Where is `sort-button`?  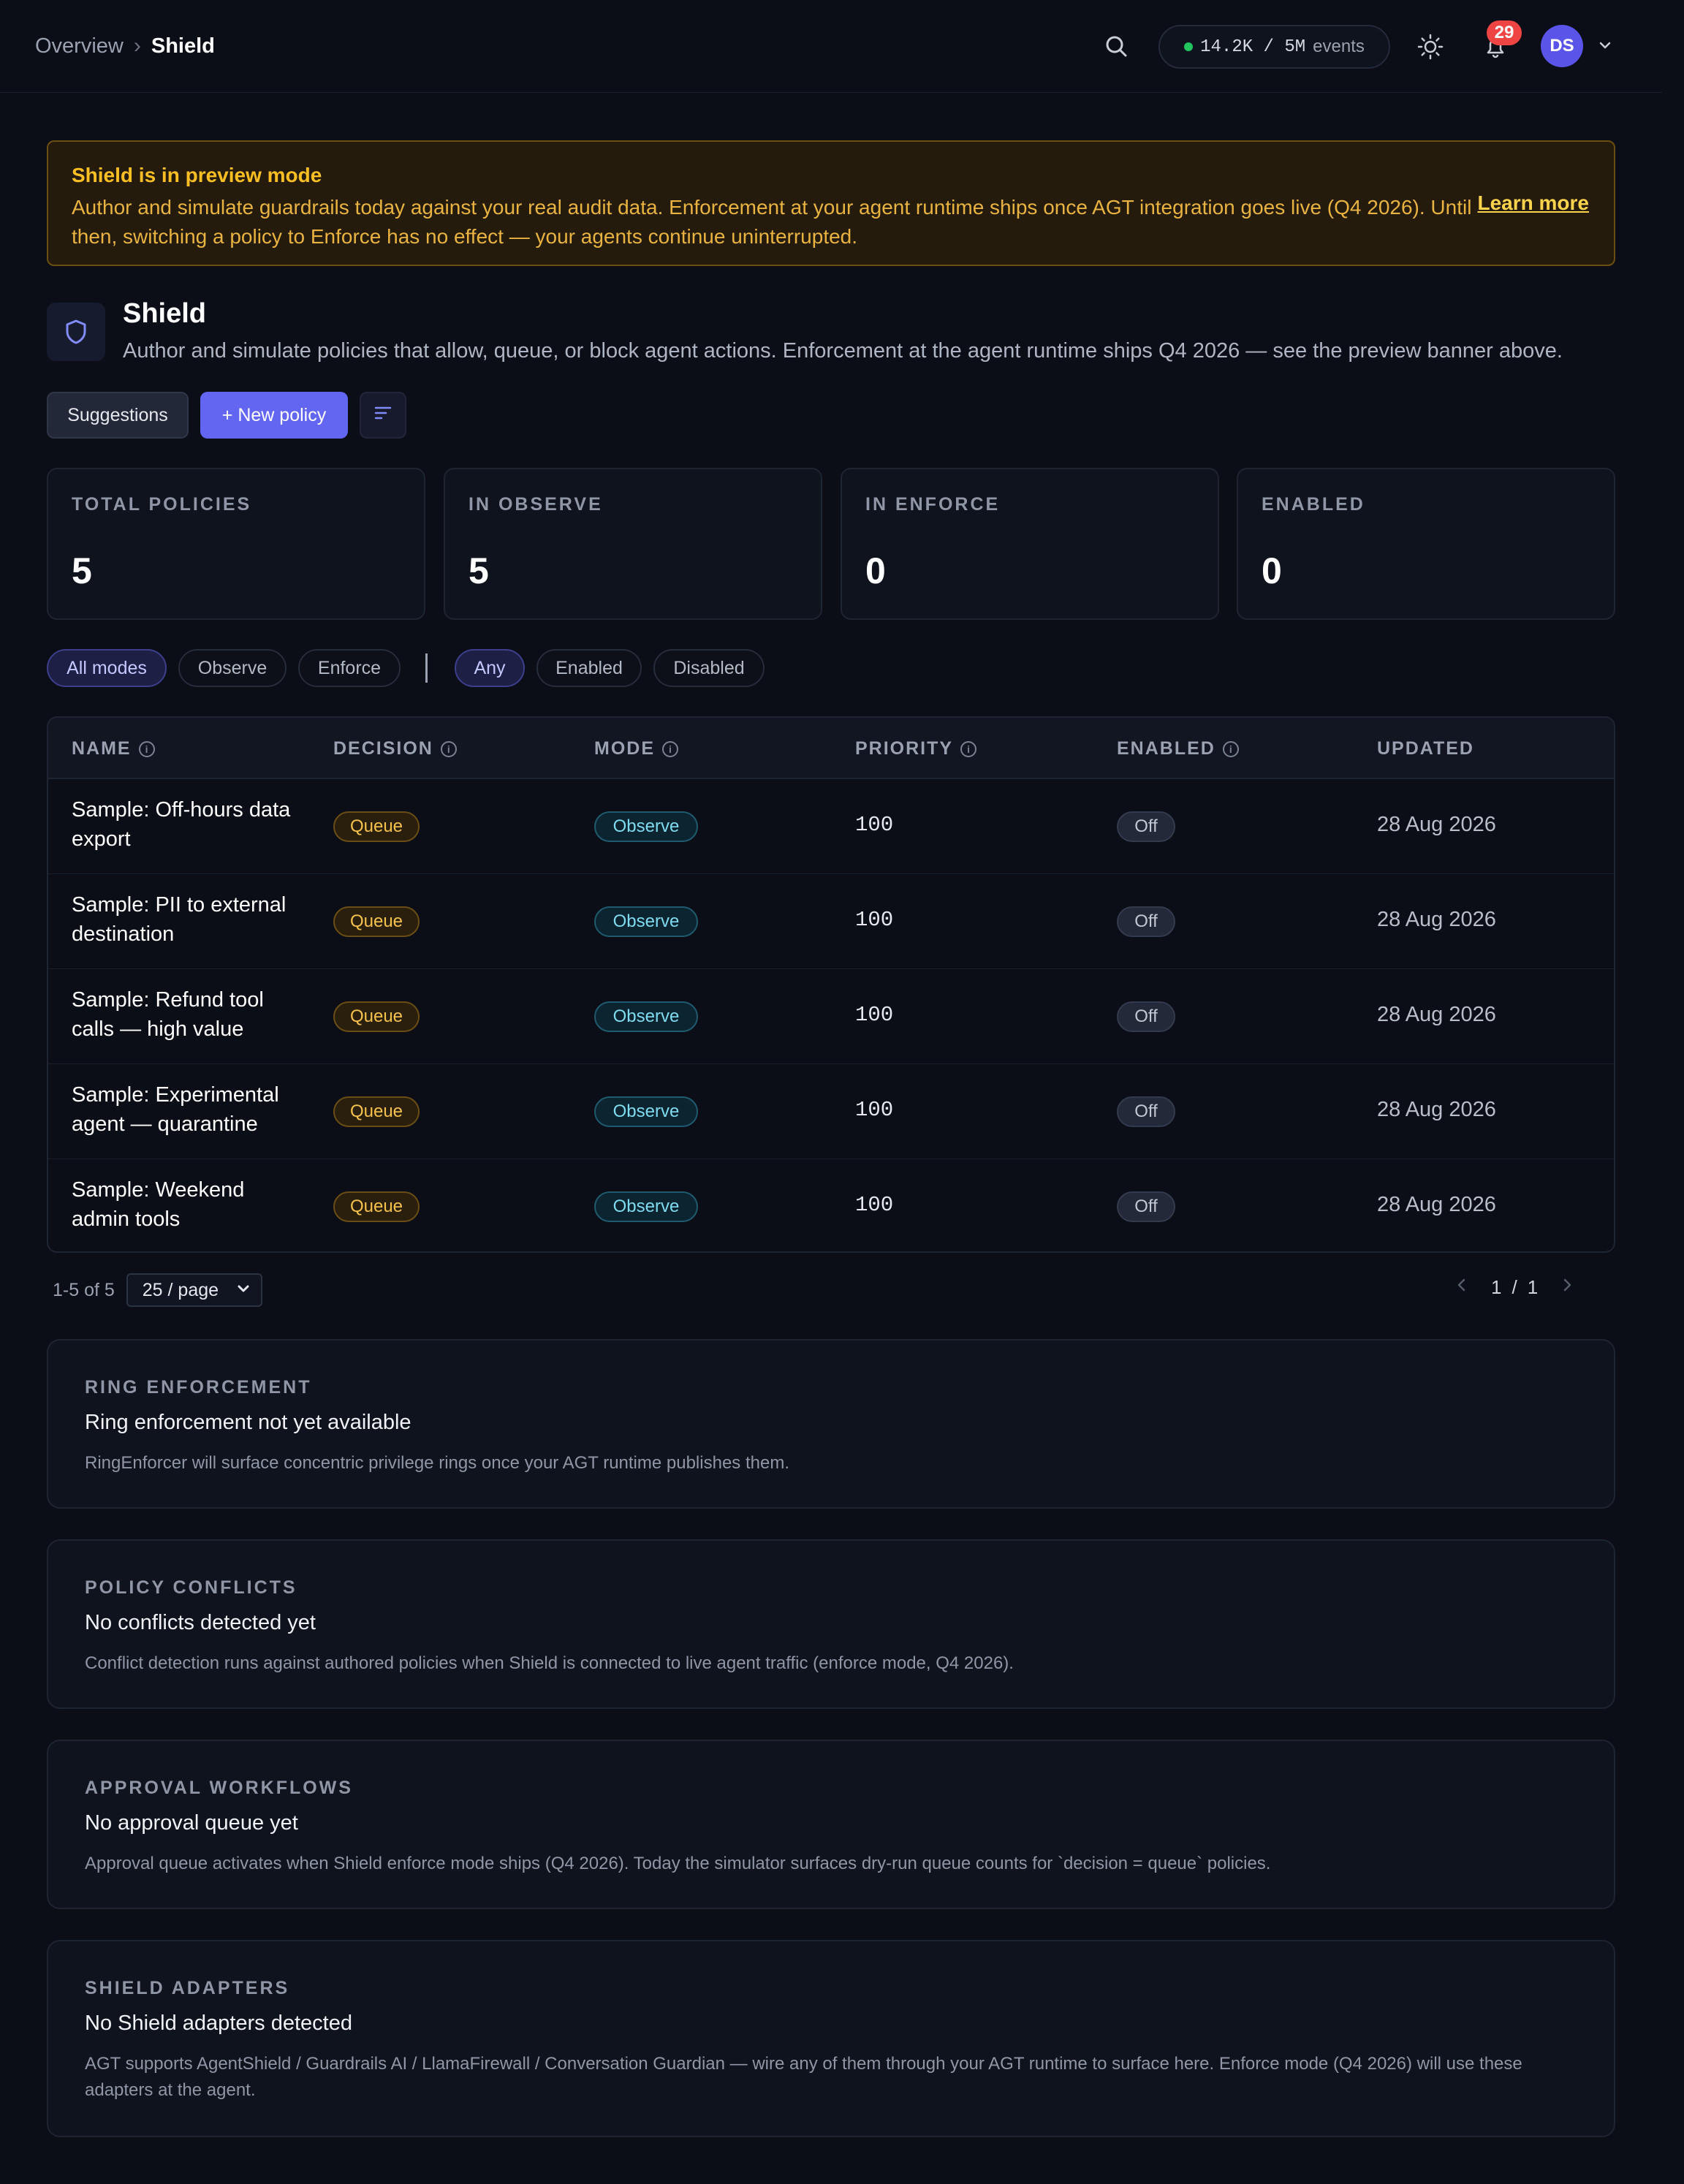
sort-button is located at coordinates (383, 415).